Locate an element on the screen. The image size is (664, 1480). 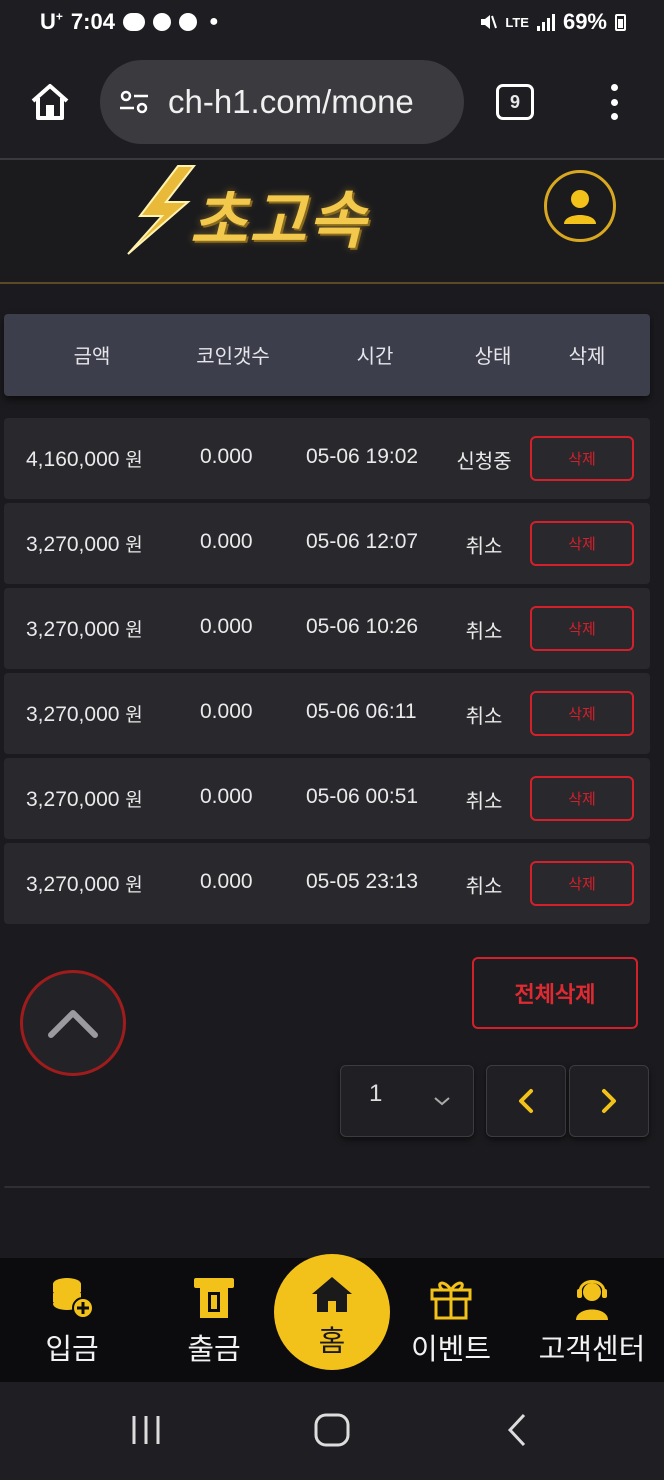
chevron-down-icon is located at coordinates (442, 1101).